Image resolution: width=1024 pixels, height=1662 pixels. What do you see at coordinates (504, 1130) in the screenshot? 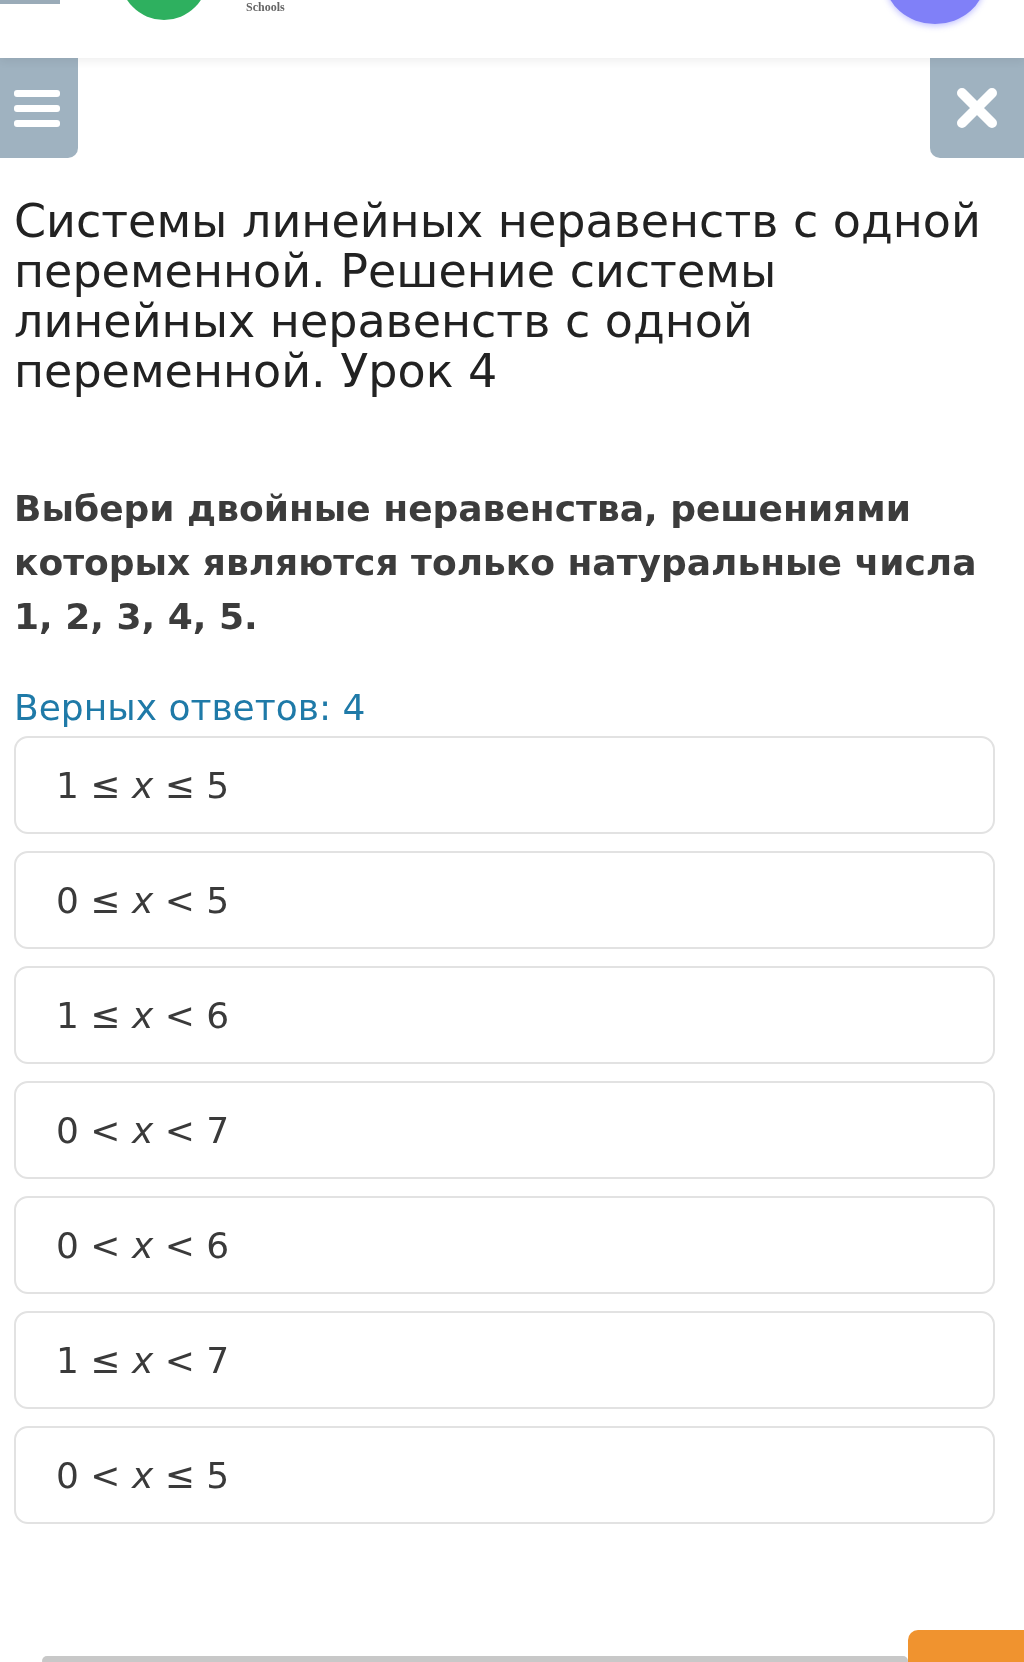
I see `answer-option: 0 < x < 7` at bounding box center [504, 1130].